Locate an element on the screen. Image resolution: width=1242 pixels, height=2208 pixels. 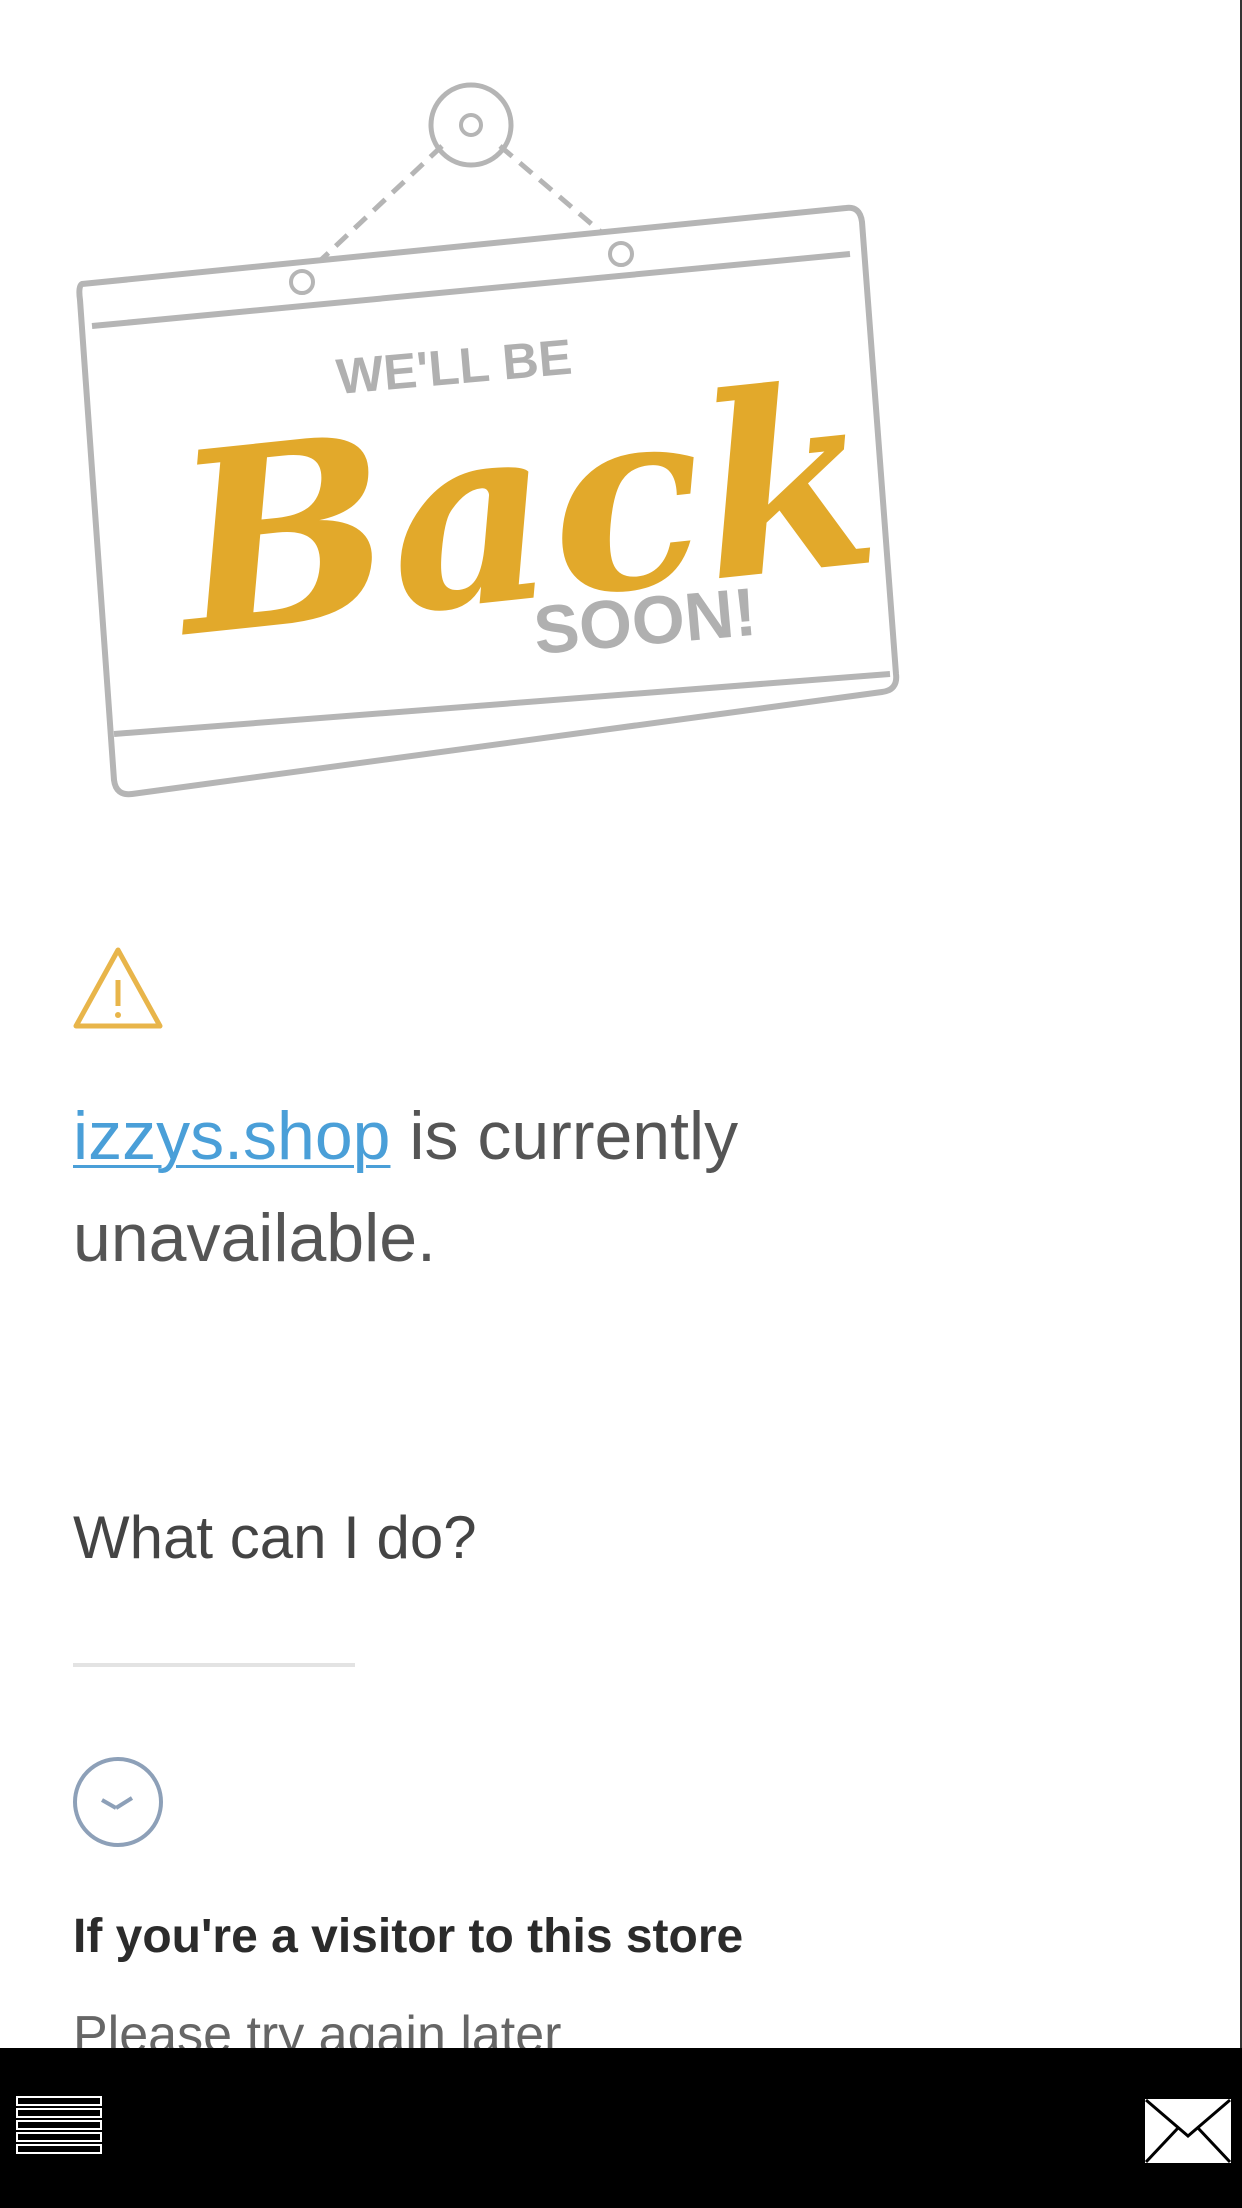
divider is located at coordinates (214, 1665).